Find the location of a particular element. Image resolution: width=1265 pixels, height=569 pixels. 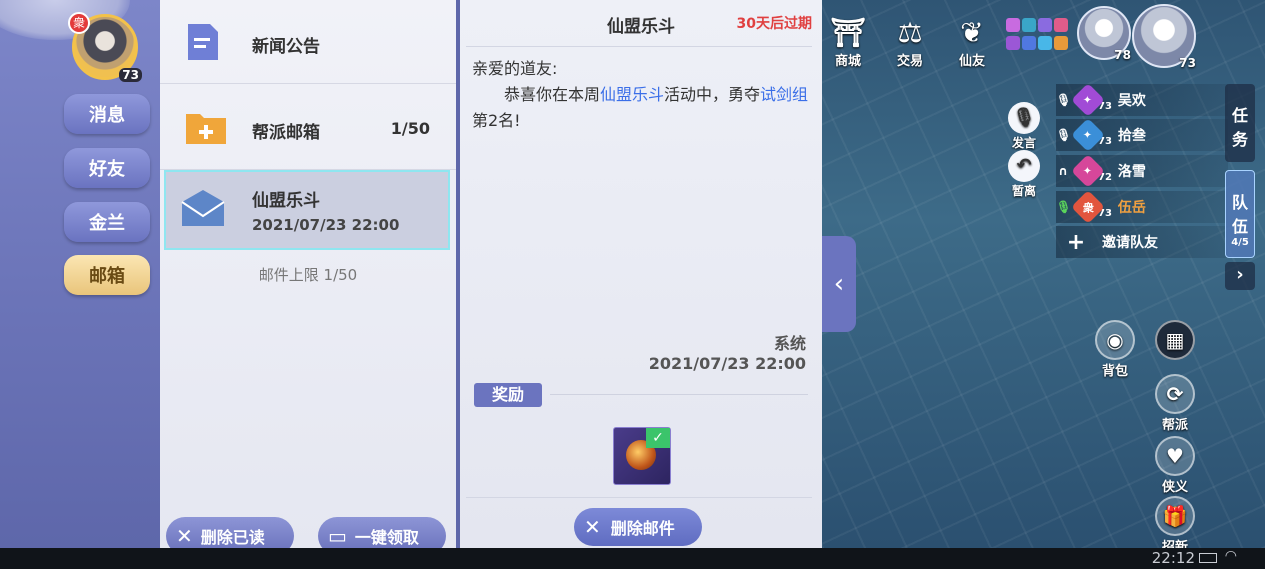

trade-button: ⚖ 交易 is located at coordinates (910, 42).